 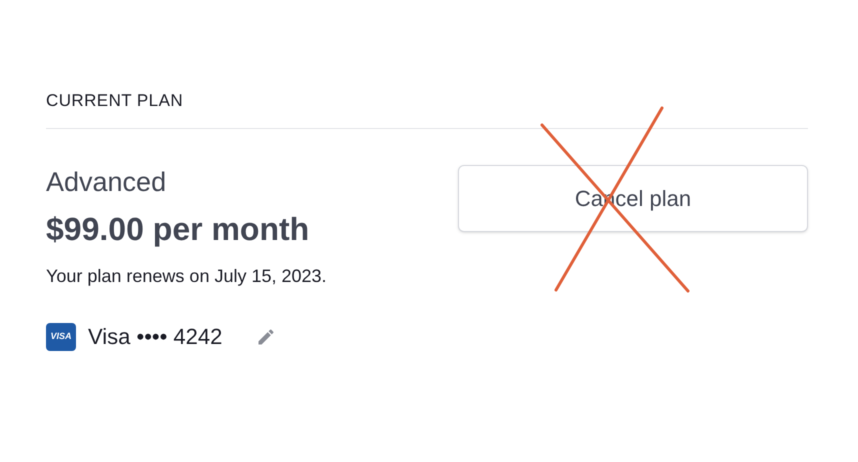 I want to click on section-title: CURRENT PLAN, so click(x=115, y=101).